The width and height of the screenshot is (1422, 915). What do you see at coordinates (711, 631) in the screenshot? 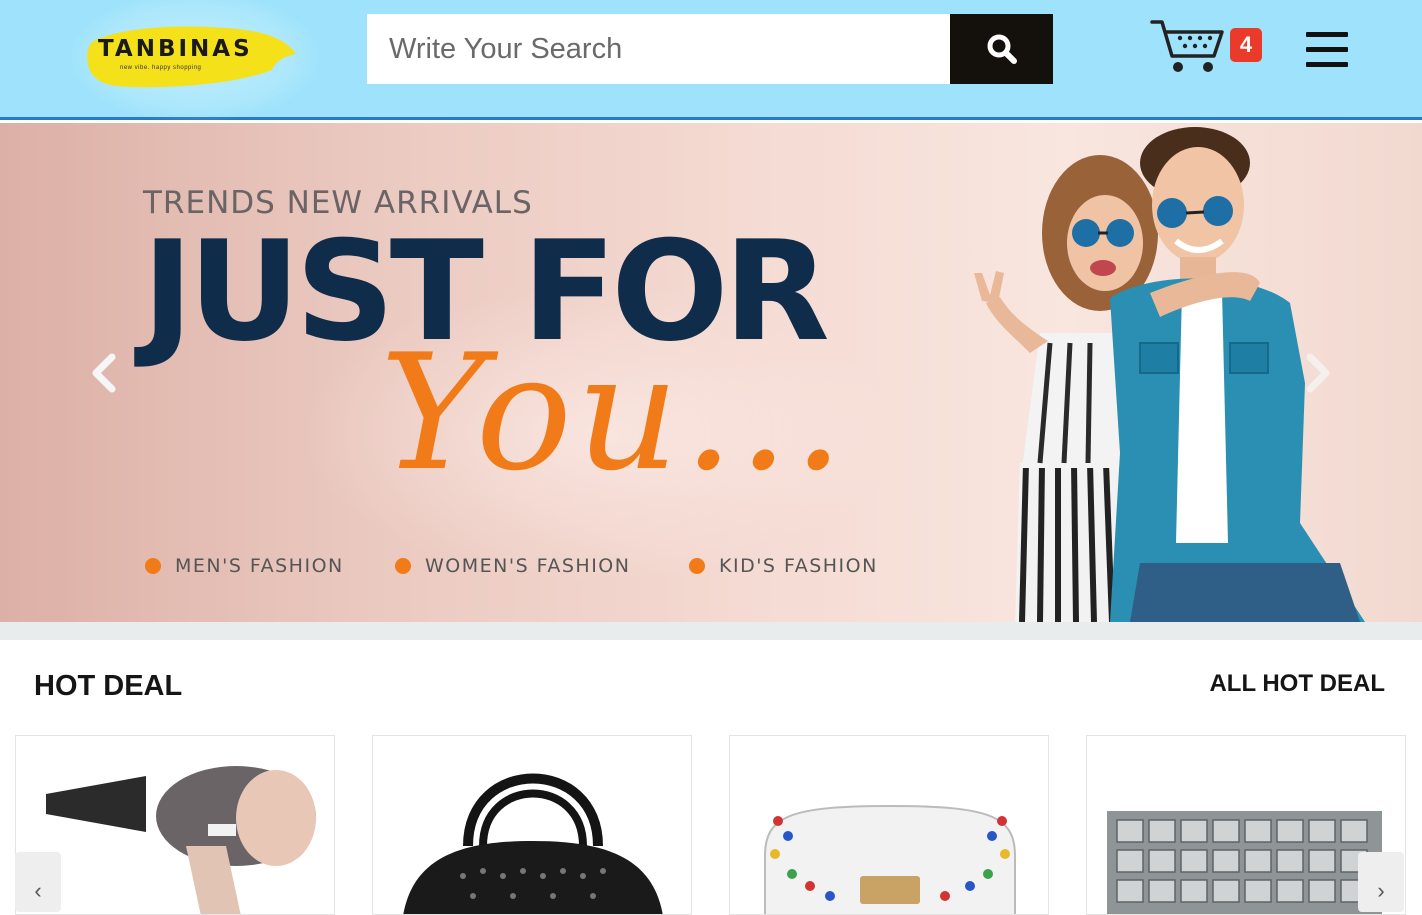
I see `section-divider` at bounding box center [711, 631].